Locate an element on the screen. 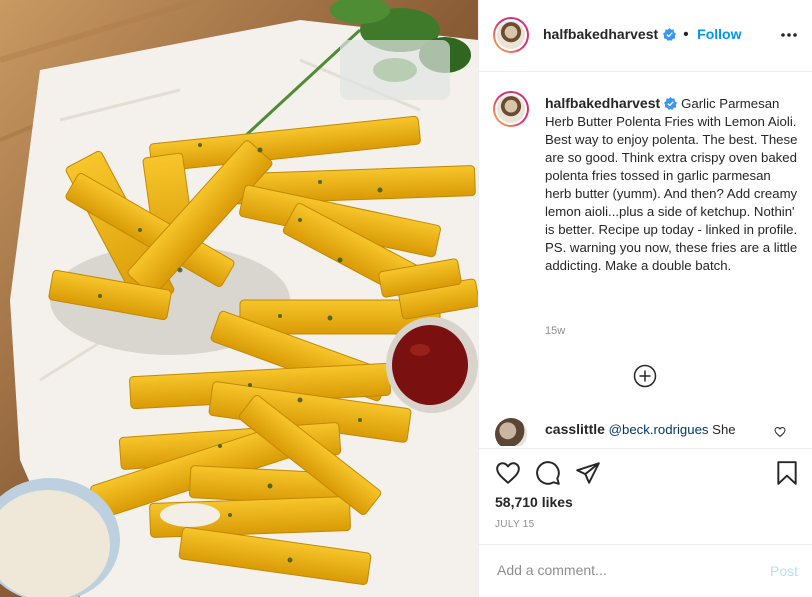 The image size is (812, 597). author-avatar is located at coordinates (511, 35).